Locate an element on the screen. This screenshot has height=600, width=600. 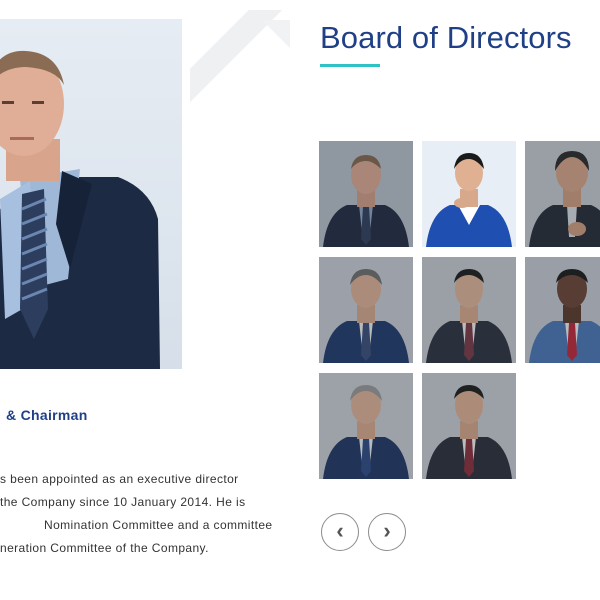
bio-line: the Company since 10 January 2014. He is is located at coordinates (123, 502).